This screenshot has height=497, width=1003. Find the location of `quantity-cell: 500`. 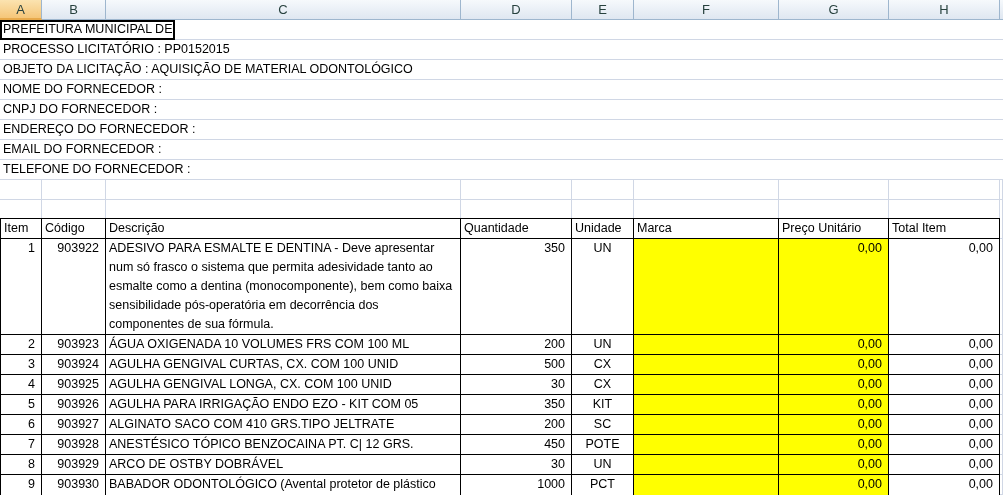

quantity-cell: 500 is located at coordinates (516, 365).